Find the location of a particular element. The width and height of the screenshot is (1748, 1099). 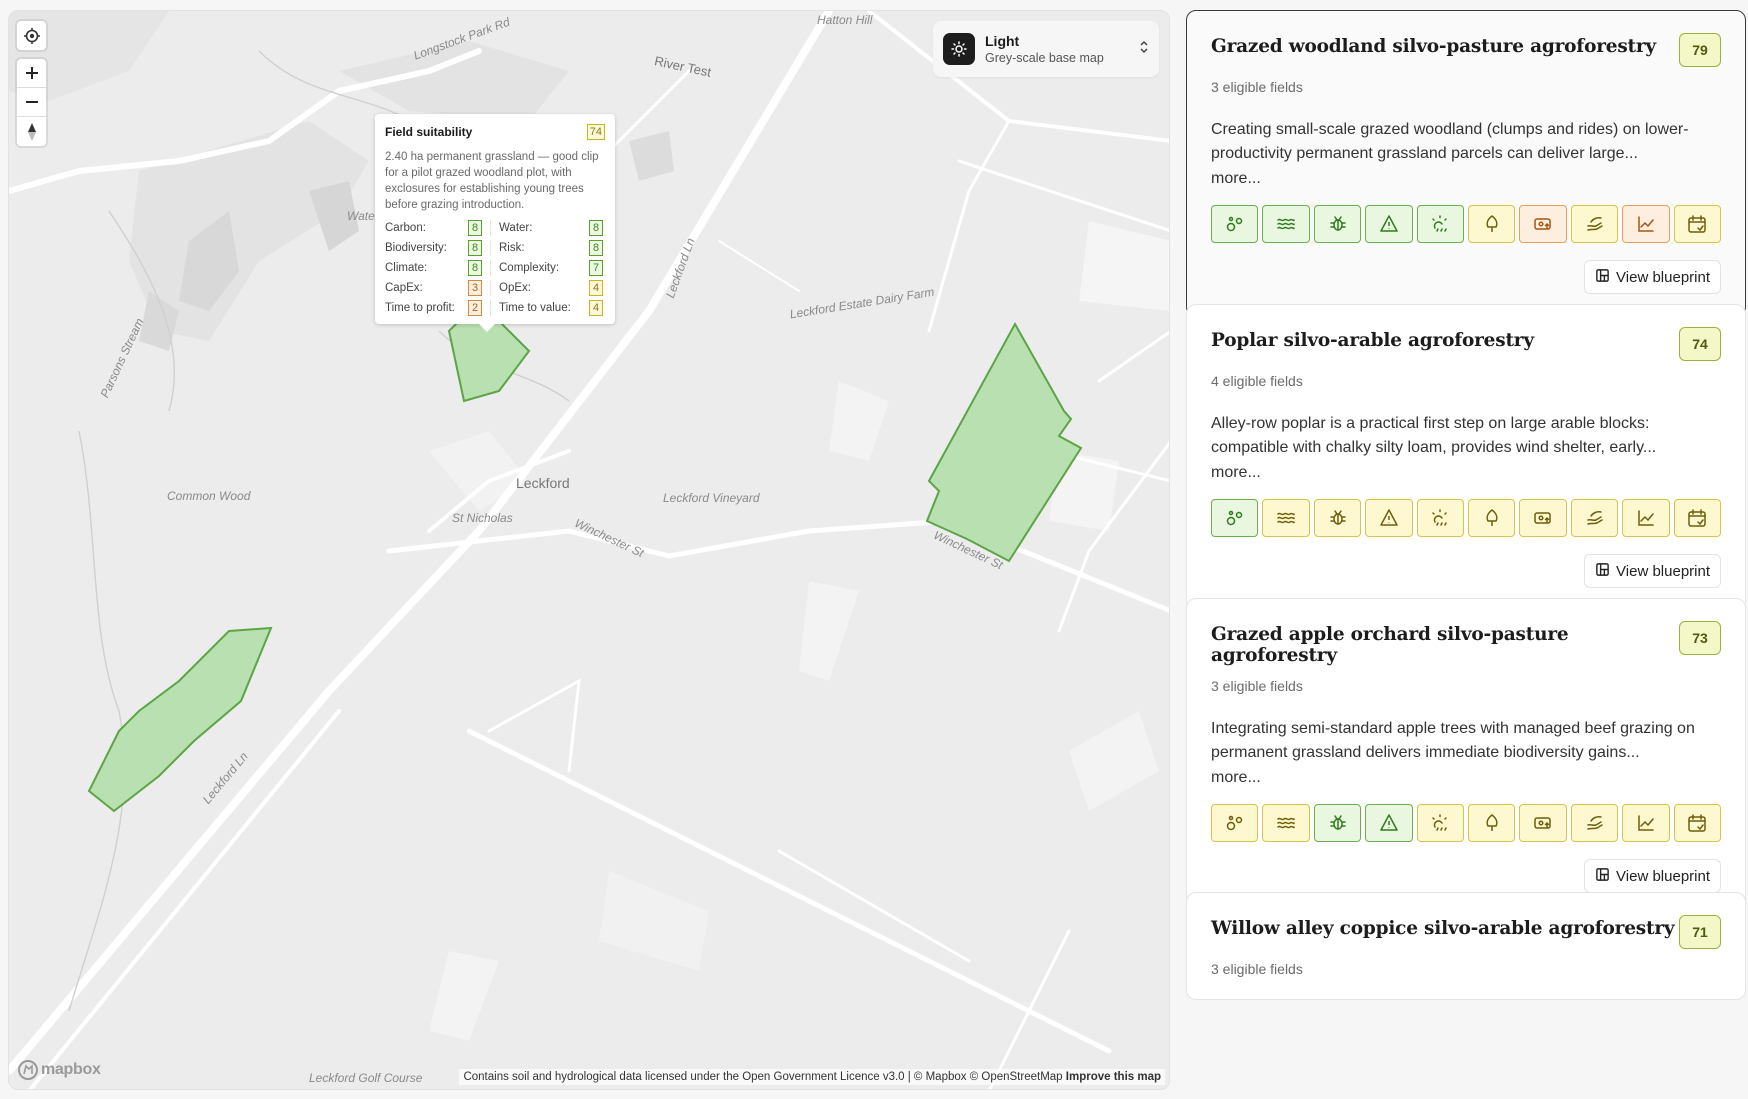

popup-metric-row: Biodiversity: 8 is located at coordinates (438, 248).